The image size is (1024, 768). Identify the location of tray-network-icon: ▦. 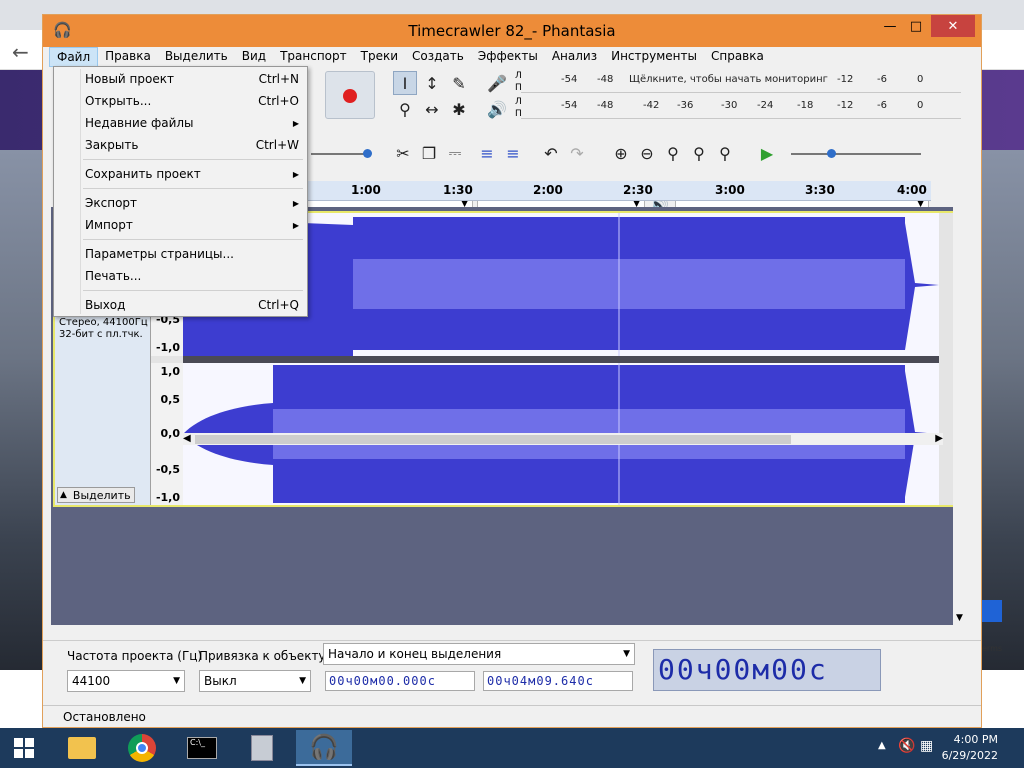
(926, 746).